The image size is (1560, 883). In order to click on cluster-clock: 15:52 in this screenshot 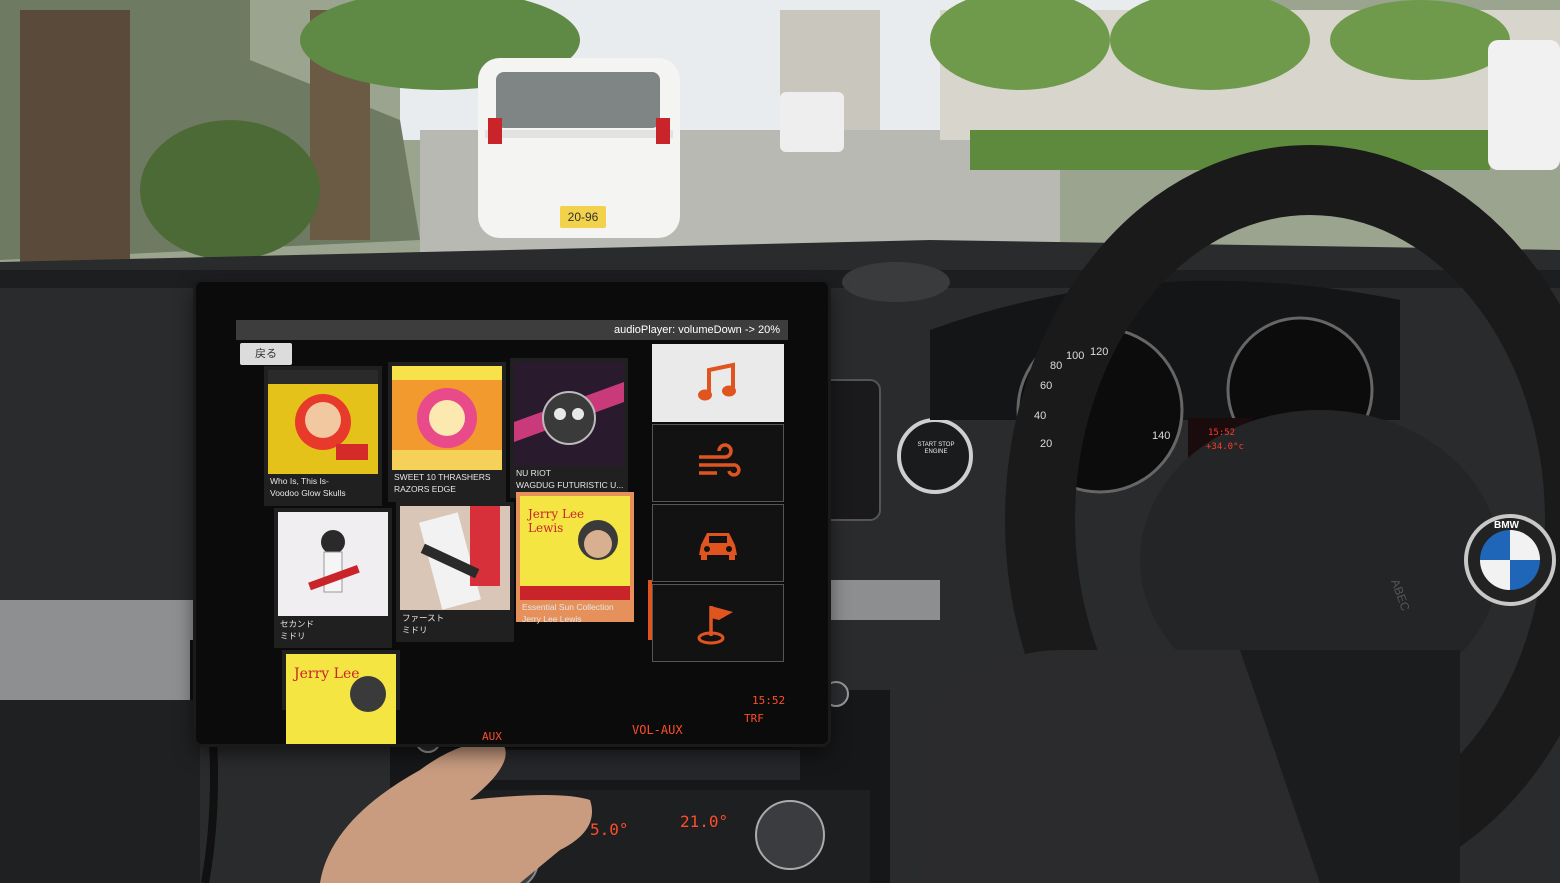, I will do `click(1222, 433)`.